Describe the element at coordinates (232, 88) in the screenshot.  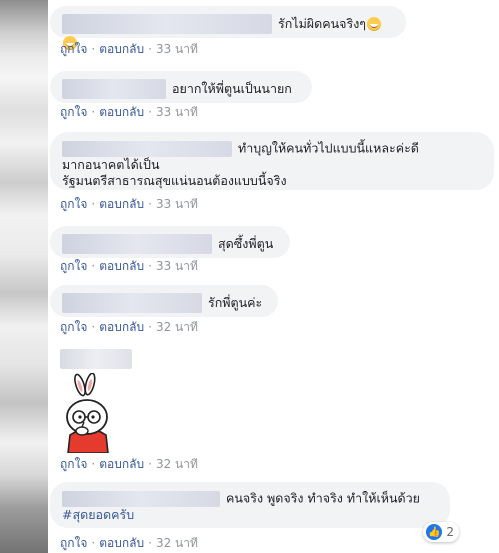
I see `comment-text: อยากให้พี่ตูนเป็นนายก` at that location.